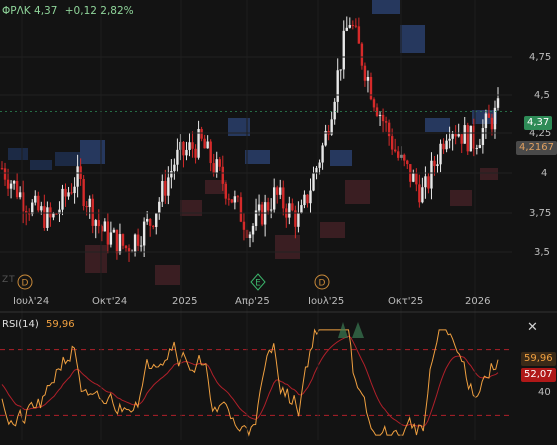 The height and width of the screenshot is (445, 557). I want to click on time-tick: 2026, so click(478, 301).